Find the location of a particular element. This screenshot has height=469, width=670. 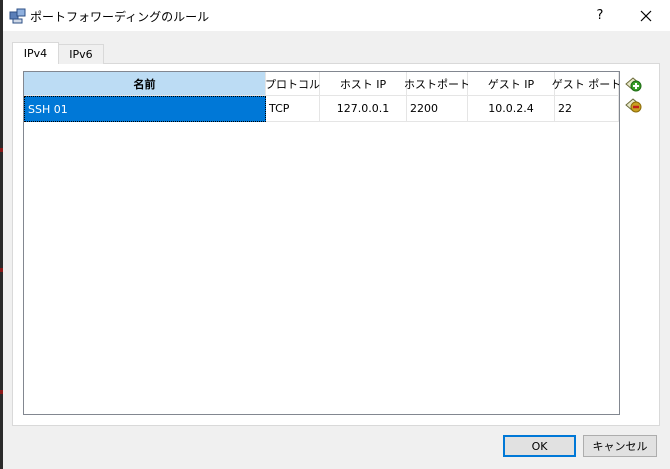

remove-rule-icon is located at coordinates (633, 105).